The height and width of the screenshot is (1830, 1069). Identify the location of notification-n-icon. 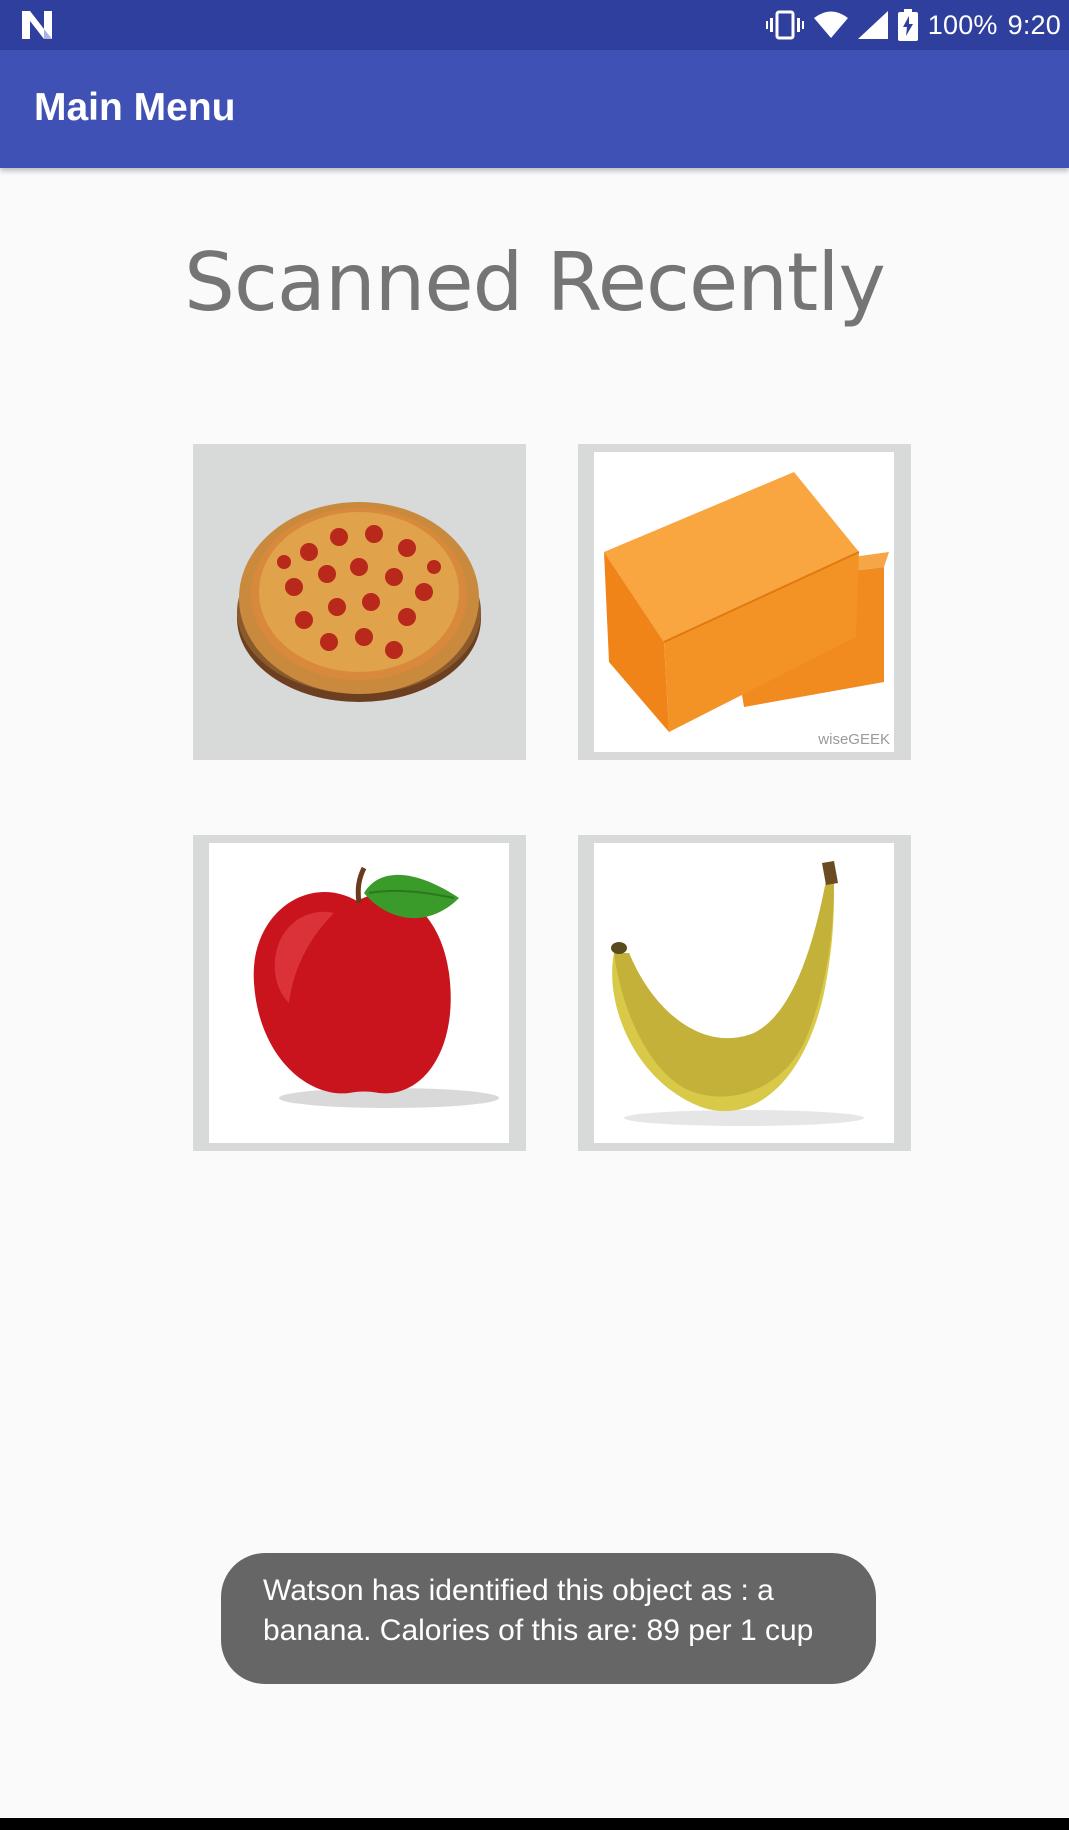
(37, 25).